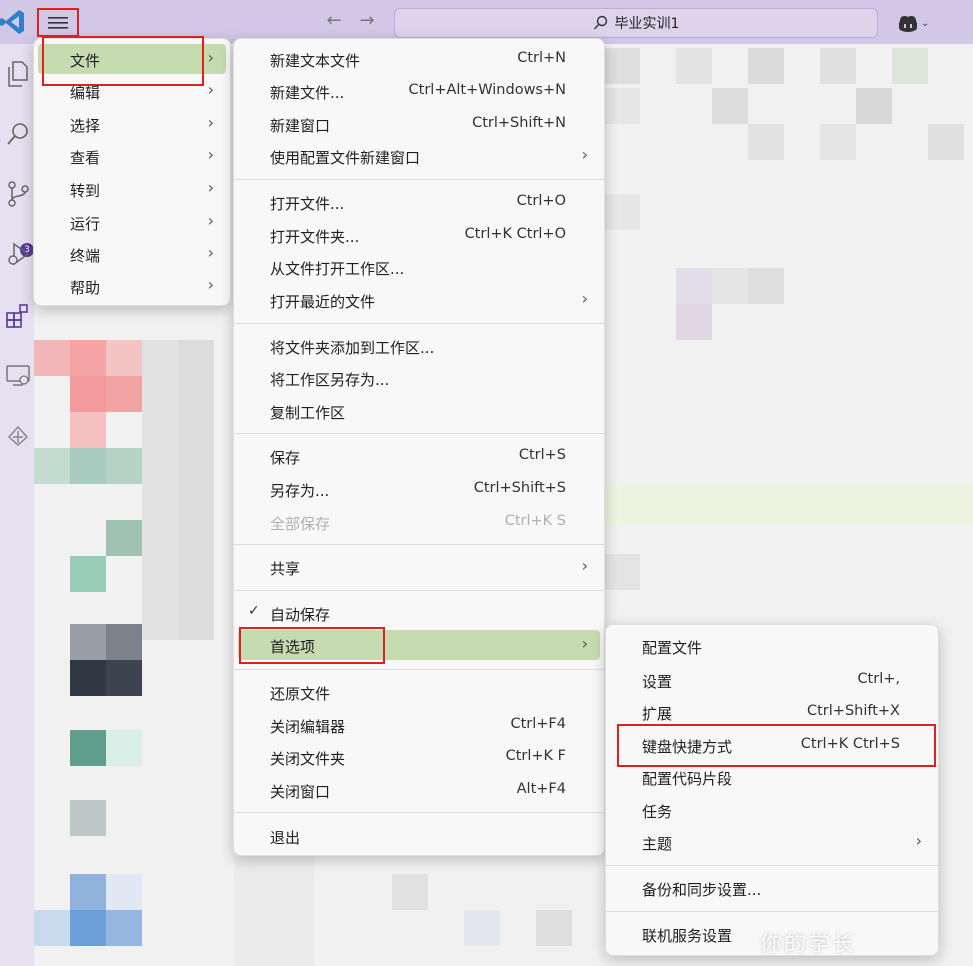  Describe the element at coordinates (808, 944) in the screenshot. I see `watermark-text: 你的学长` at that location.